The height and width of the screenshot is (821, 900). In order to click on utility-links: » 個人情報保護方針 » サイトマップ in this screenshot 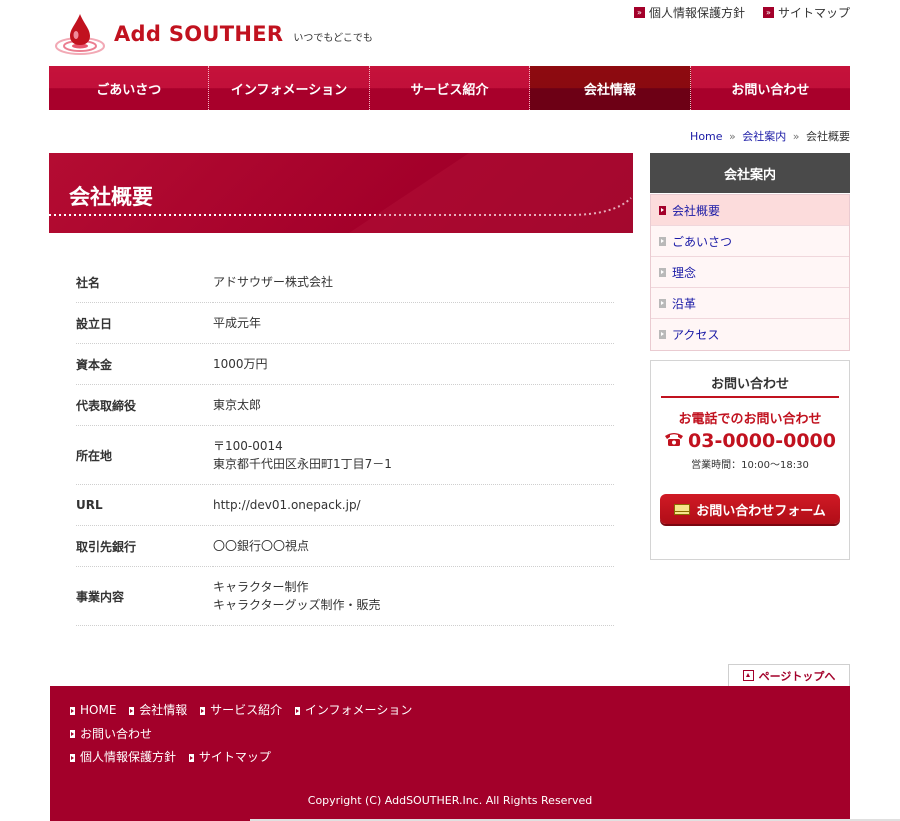, I will do `click(741, 12)`.